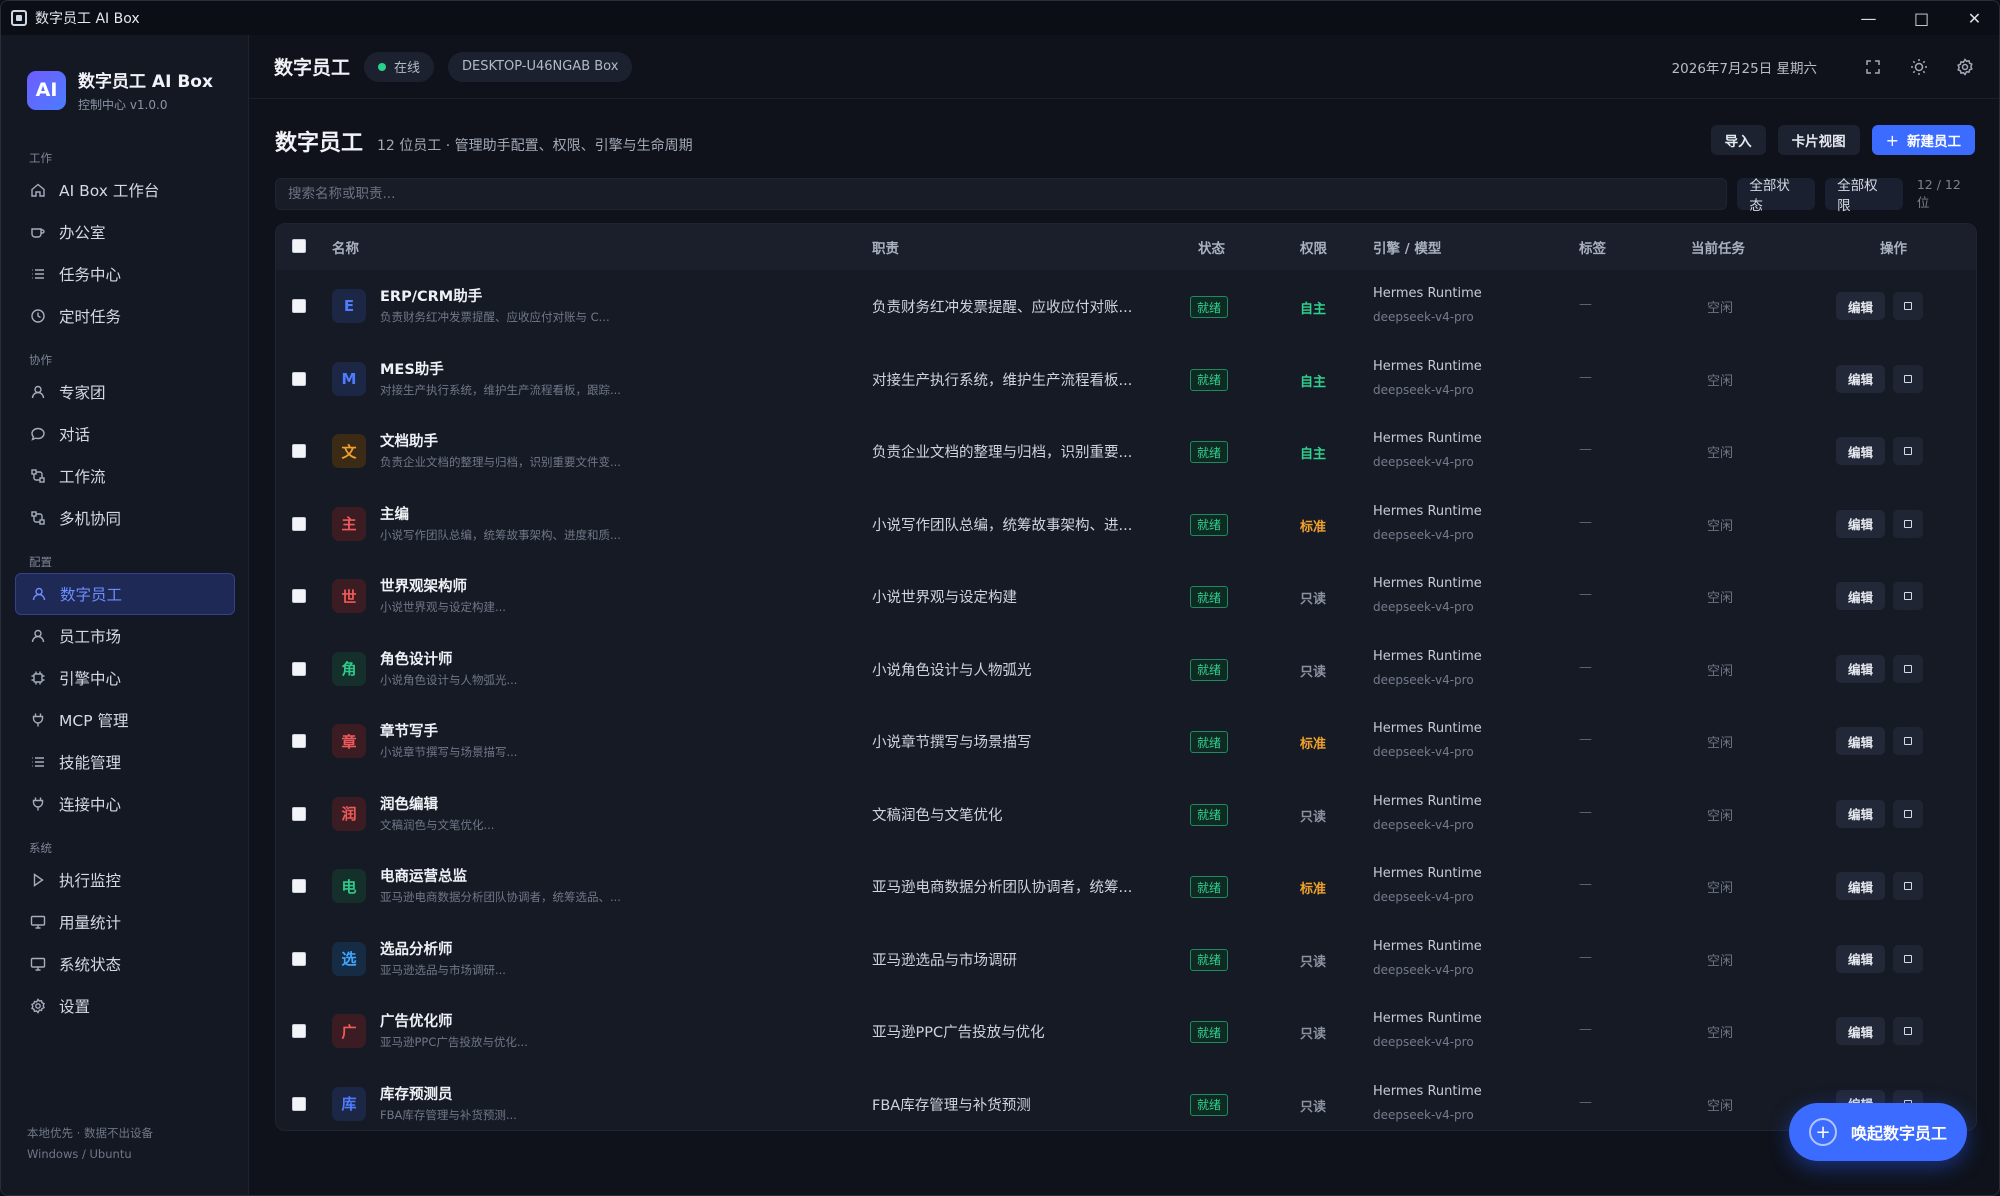  I want to click on device-badge: DESKTOP-U46NGAB Box, so click(540, 66).